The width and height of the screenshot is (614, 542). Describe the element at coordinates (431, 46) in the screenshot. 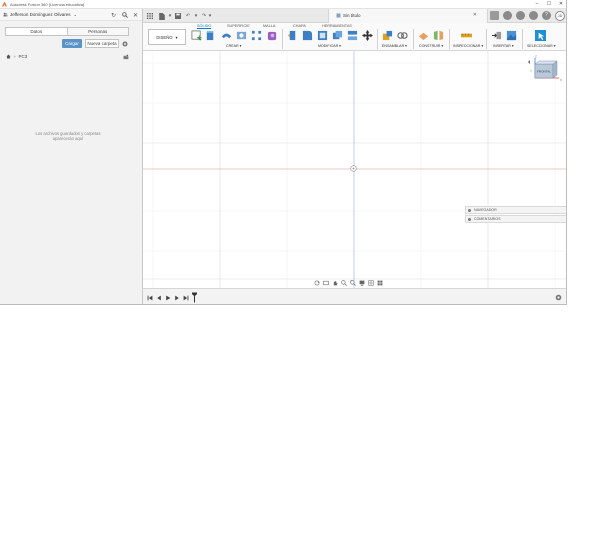

I see `group-construct: CONSTRUIR ▾` at that location.